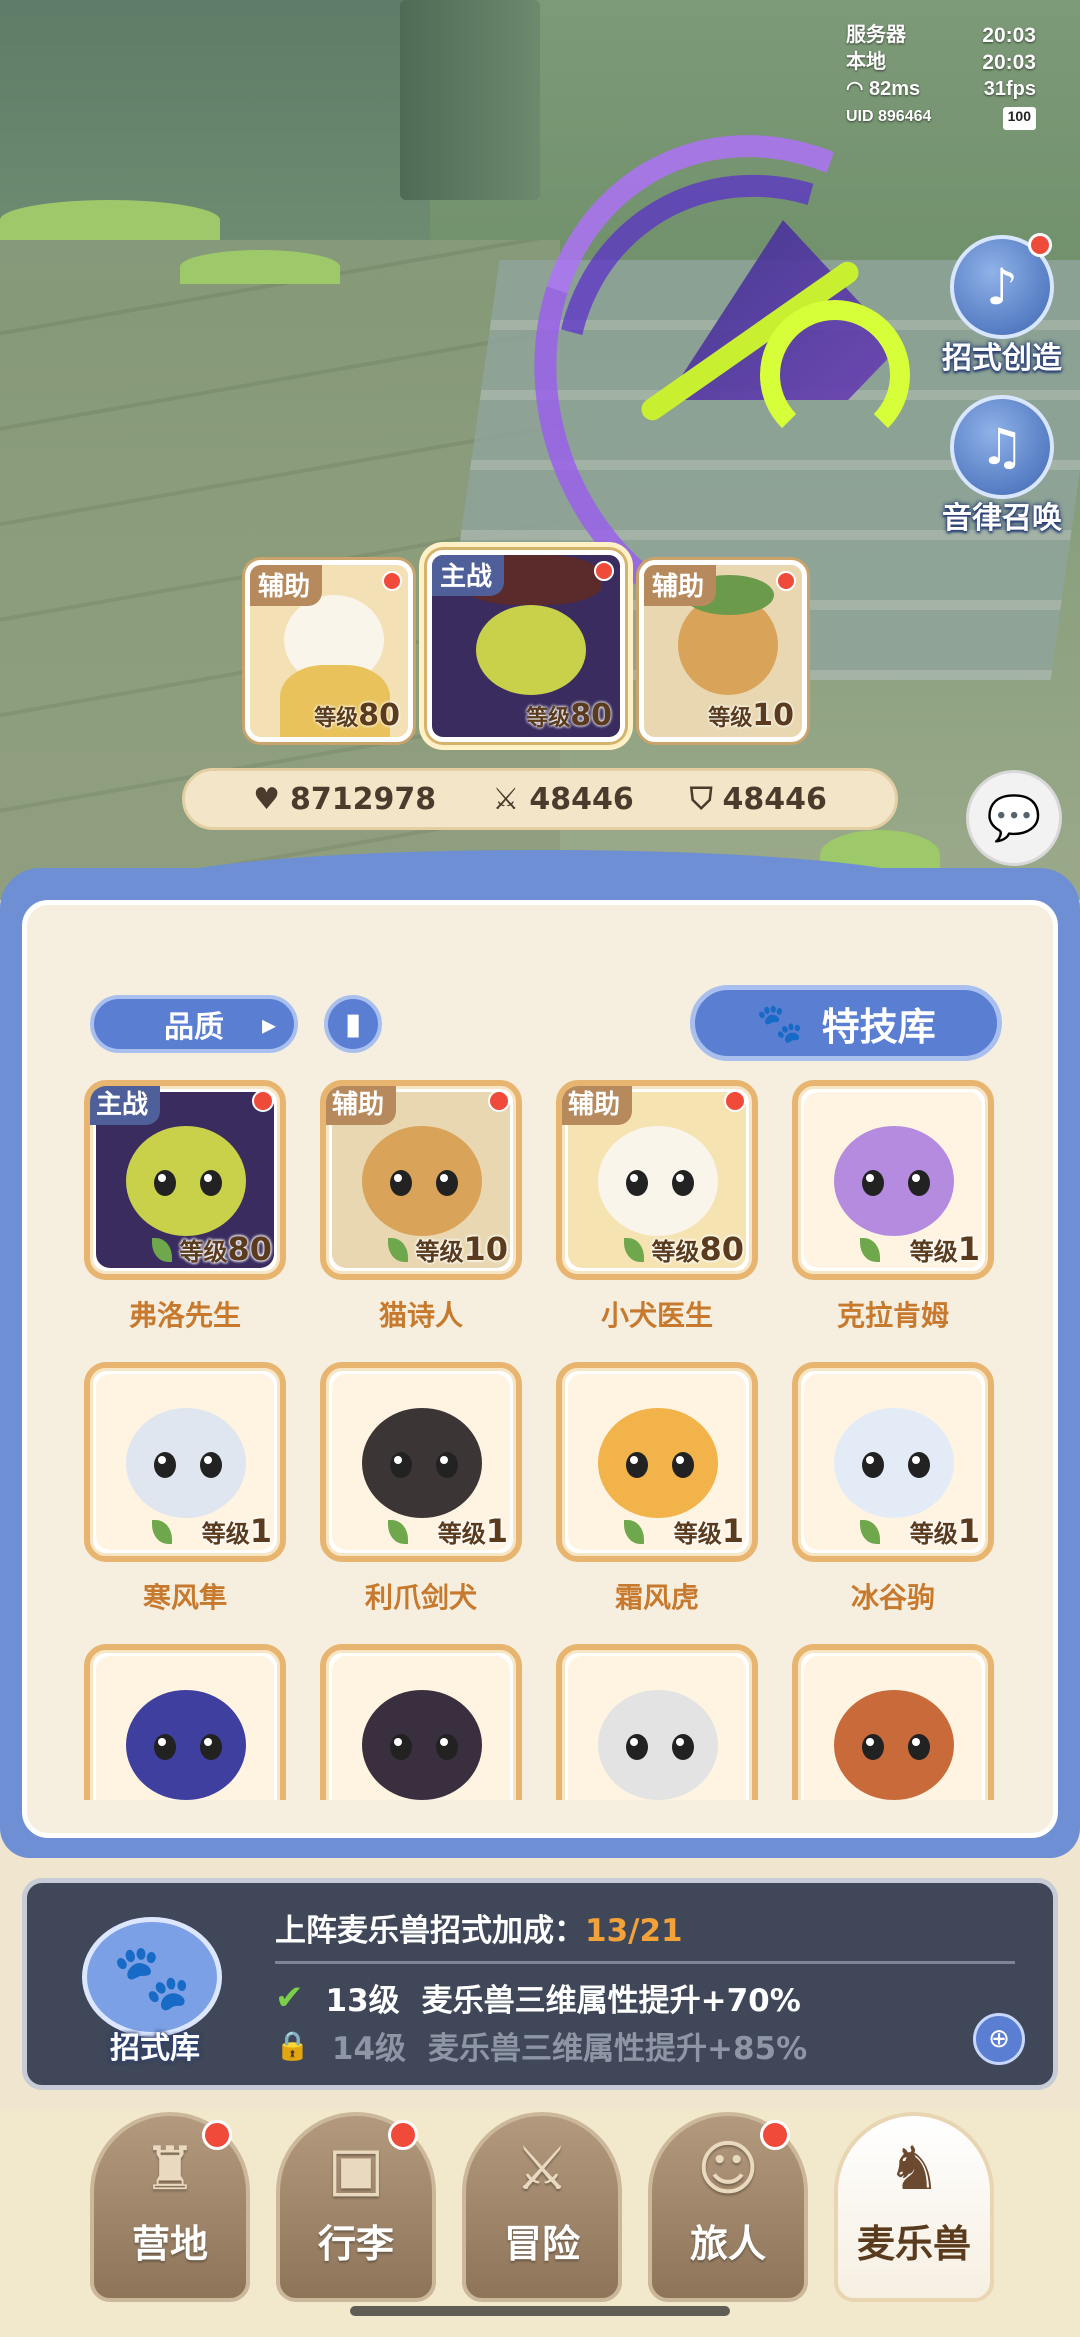  What do you see at coordinates (540, 2311) in the screenshot?
I see `home-indicator` at bounding box center [540, 2311].